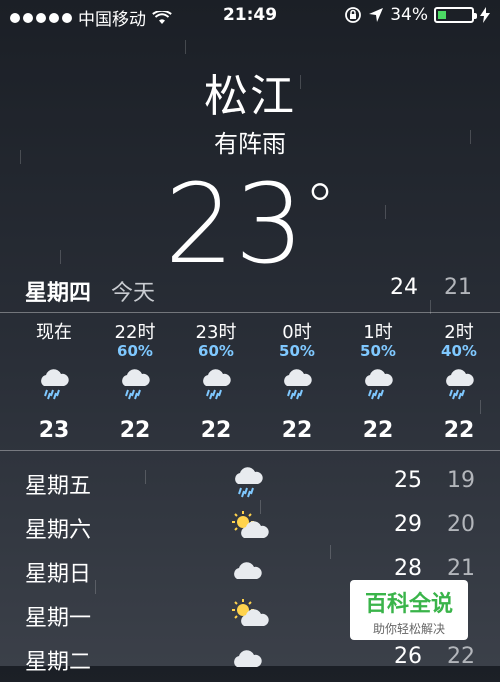 The height and width of the screenshot is (682, 500). I want to click on daily-row: 星期五 25 19, so click(250, 482).